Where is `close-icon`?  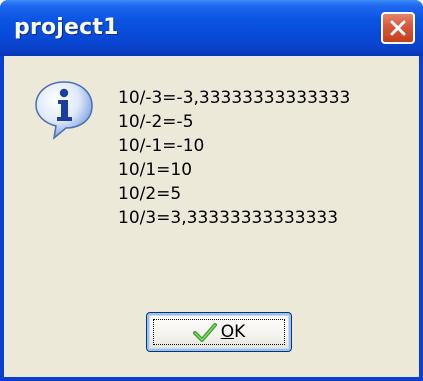 close-icon is located at coordinates (398, 28).